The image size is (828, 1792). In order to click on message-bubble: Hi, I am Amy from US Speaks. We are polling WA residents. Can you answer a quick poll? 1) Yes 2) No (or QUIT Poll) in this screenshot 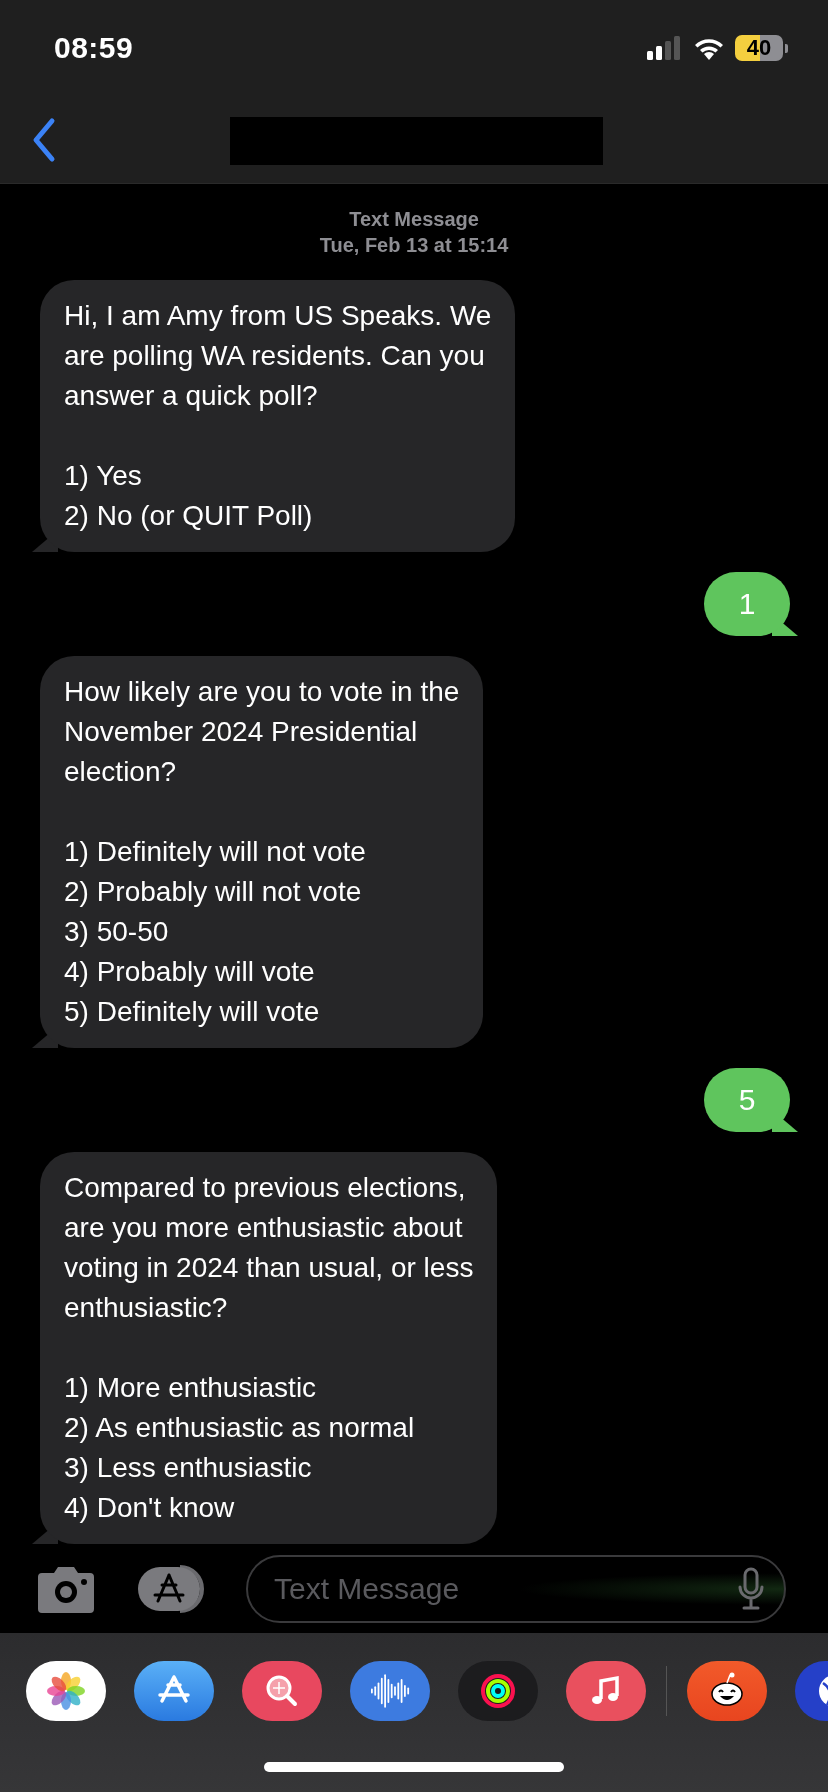, I will do `click(274, 416)`.